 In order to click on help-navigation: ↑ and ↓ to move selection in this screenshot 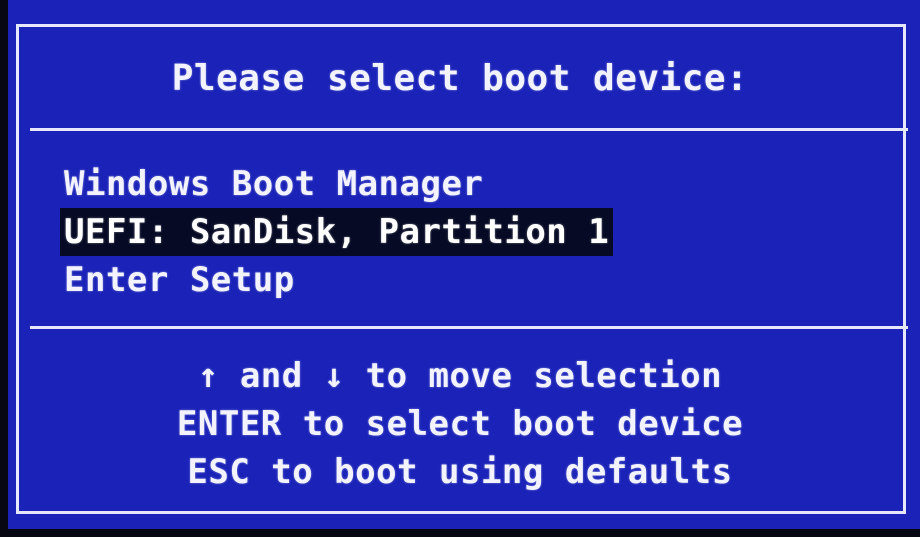, I will do `click(460, 376)`.